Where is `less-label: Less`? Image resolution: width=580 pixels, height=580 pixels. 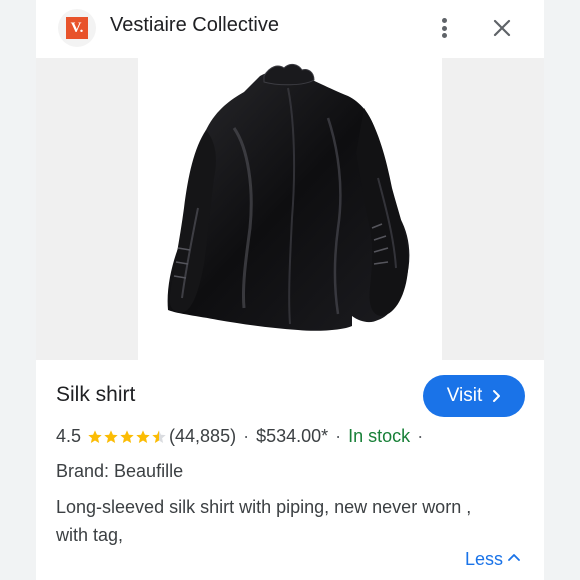 less-label: Less is located at coordinates (484, 559).